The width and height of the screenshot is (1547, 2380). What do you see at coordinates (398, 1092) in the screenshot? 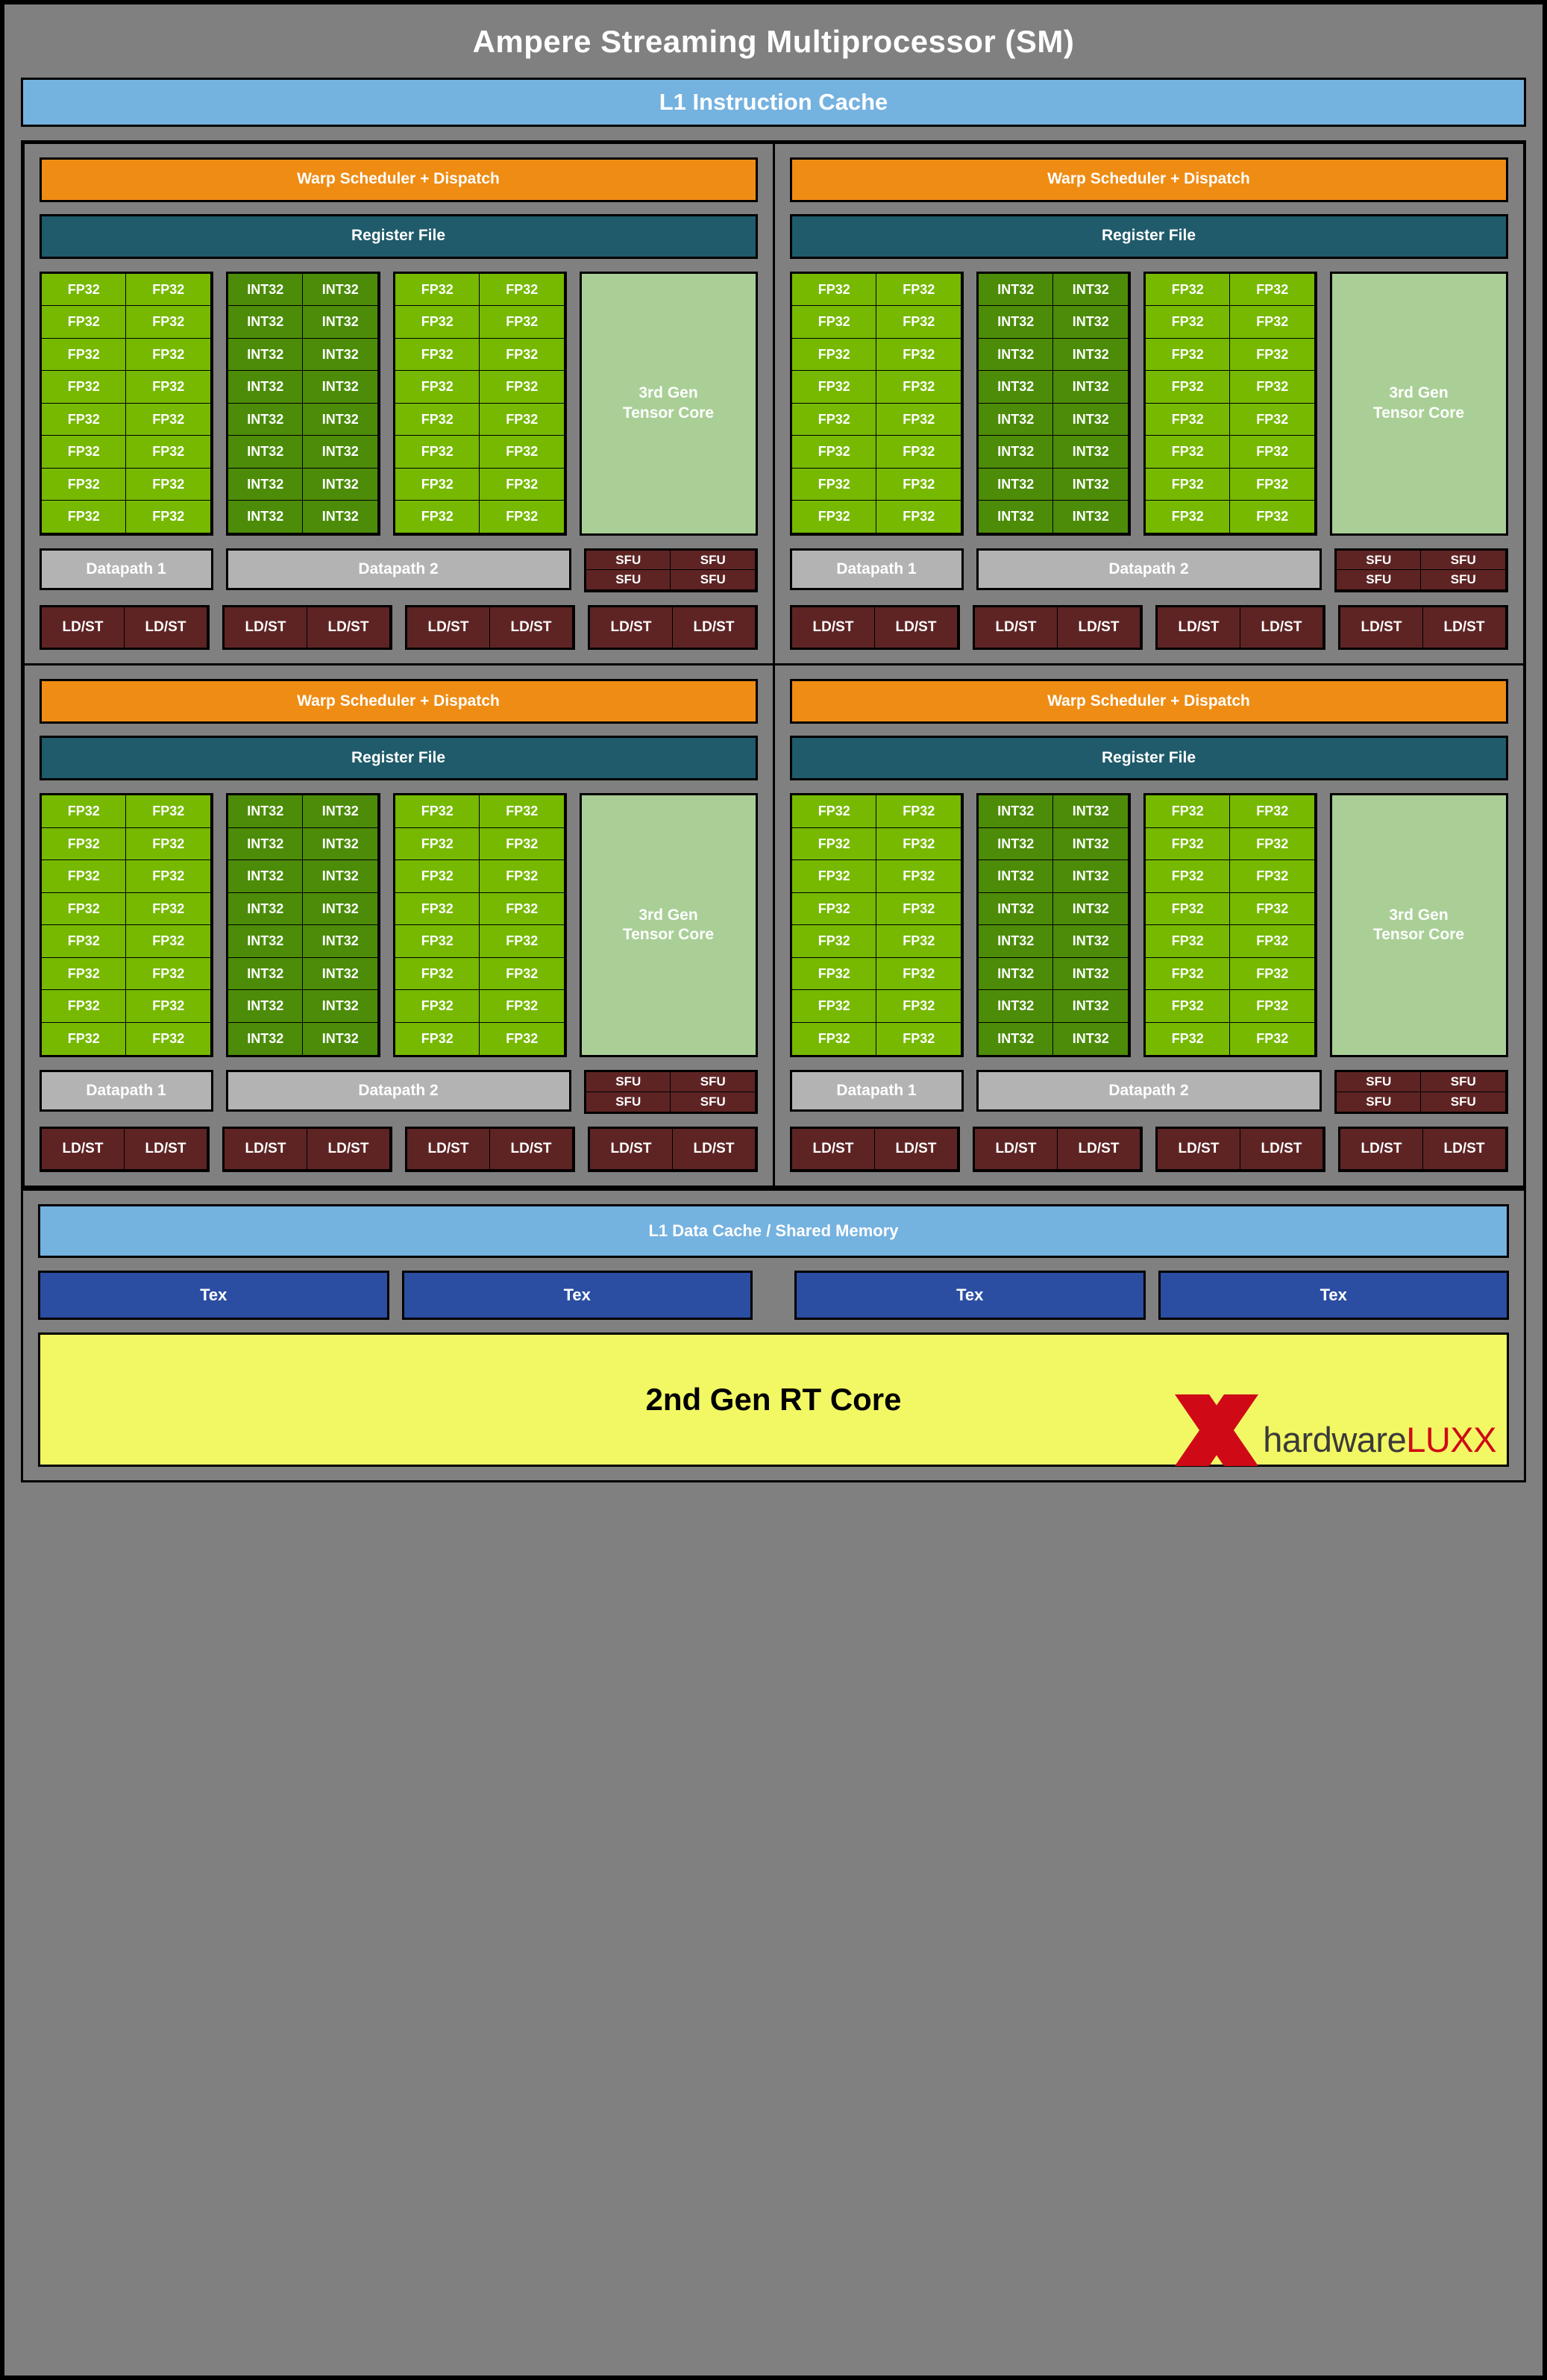
I see `datapath-sfu-row: Datapath 1 Datapath 2 SFU SFU SFU SFU` at bounding box center [398, 1092].